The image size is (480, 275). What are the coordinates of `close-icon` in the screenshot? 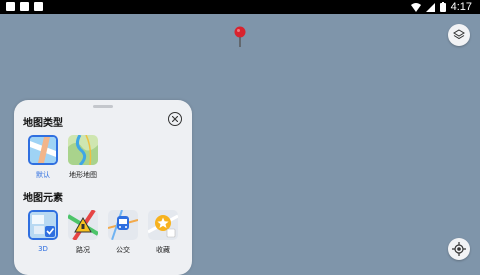 It's located at (175, 119).